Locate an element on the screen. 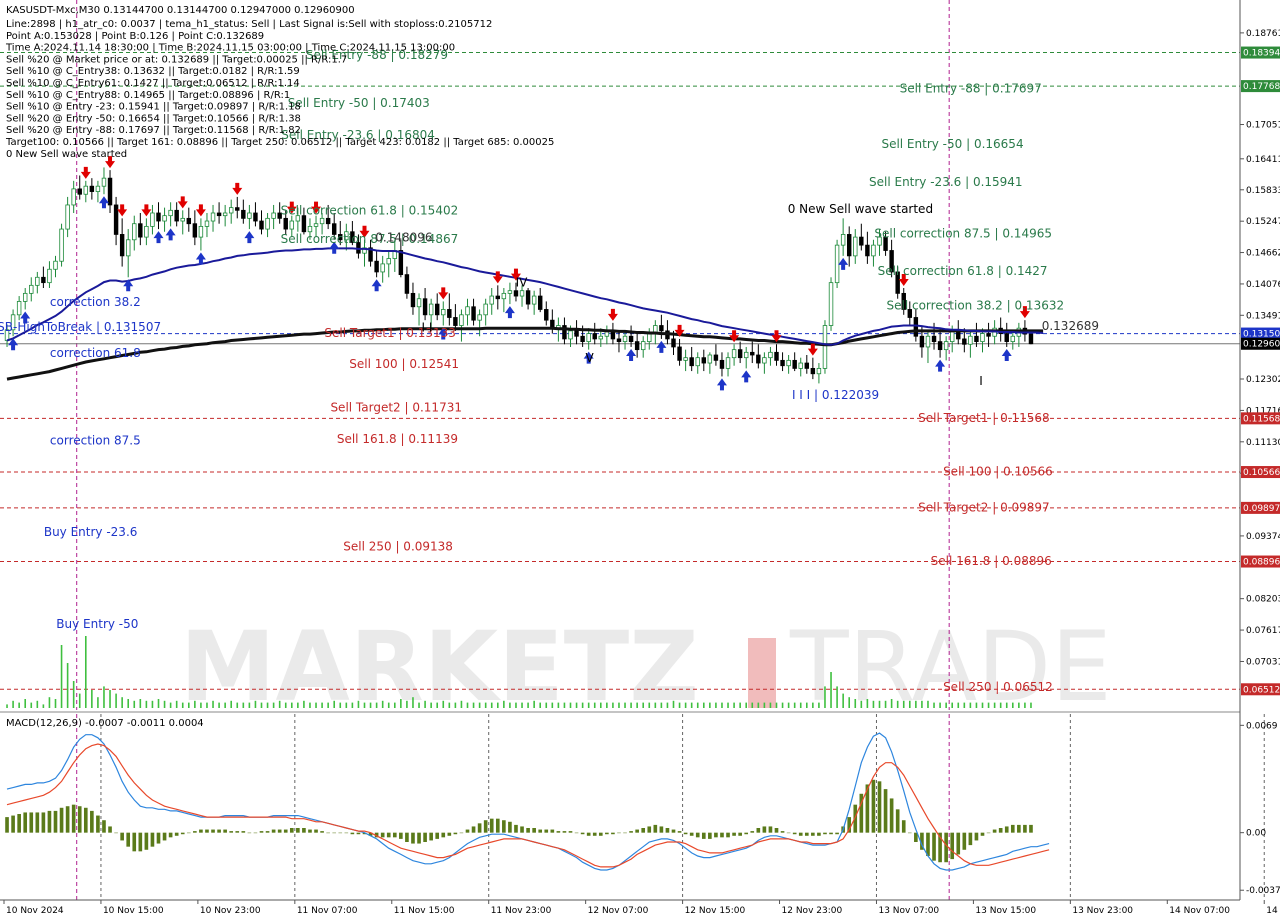  chart-annotation: Sell Entry -50 | 0.16654 is located at coordinates (952, 144).